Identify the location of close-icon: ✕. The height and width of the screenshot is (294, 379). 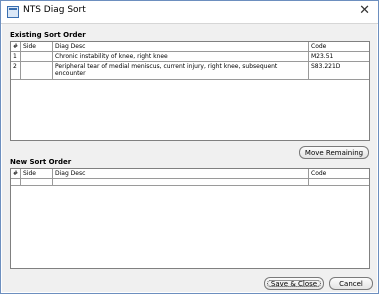
(364, 11).